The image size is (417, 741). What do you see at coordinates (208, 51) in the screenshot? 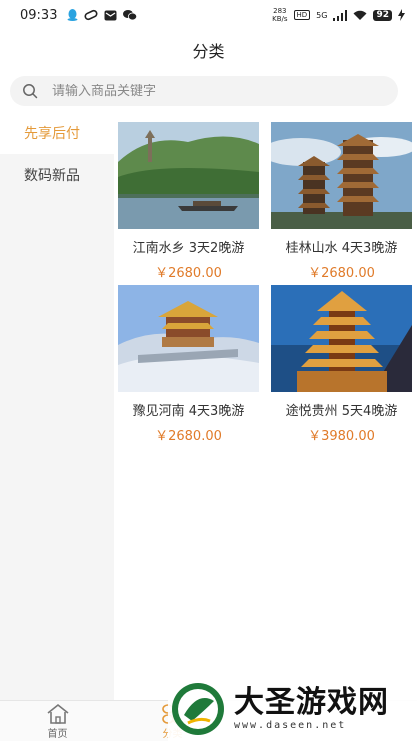
I see `page-title: 分类` at bounding box center [208, 51].